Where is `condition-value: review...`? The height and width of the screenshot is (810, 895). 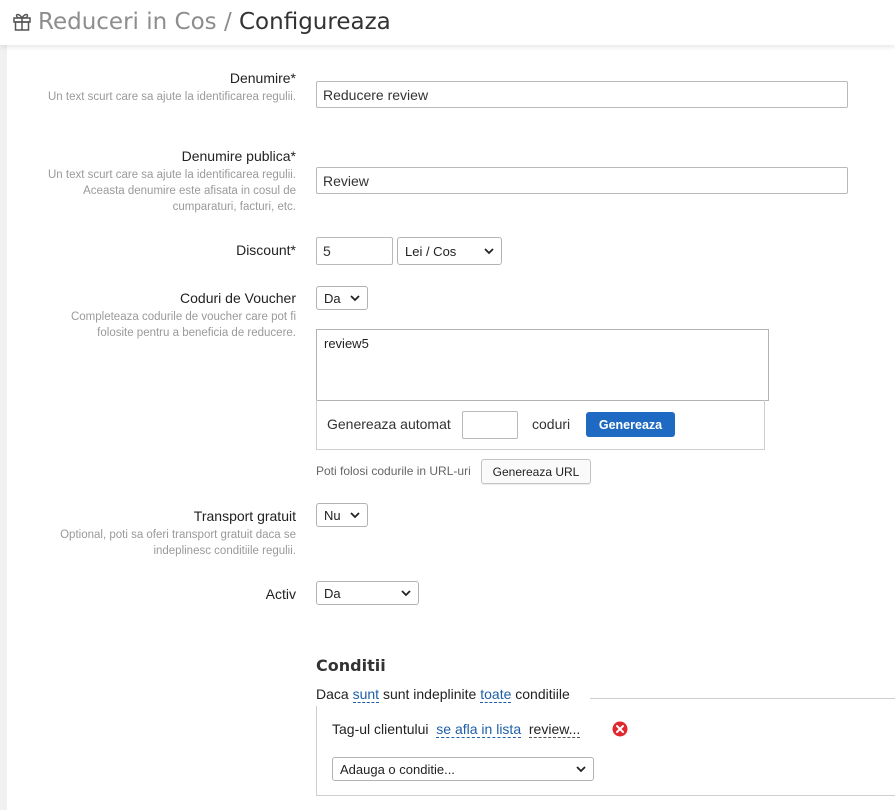
condition-value: review... is located at coordinates (554, 729).